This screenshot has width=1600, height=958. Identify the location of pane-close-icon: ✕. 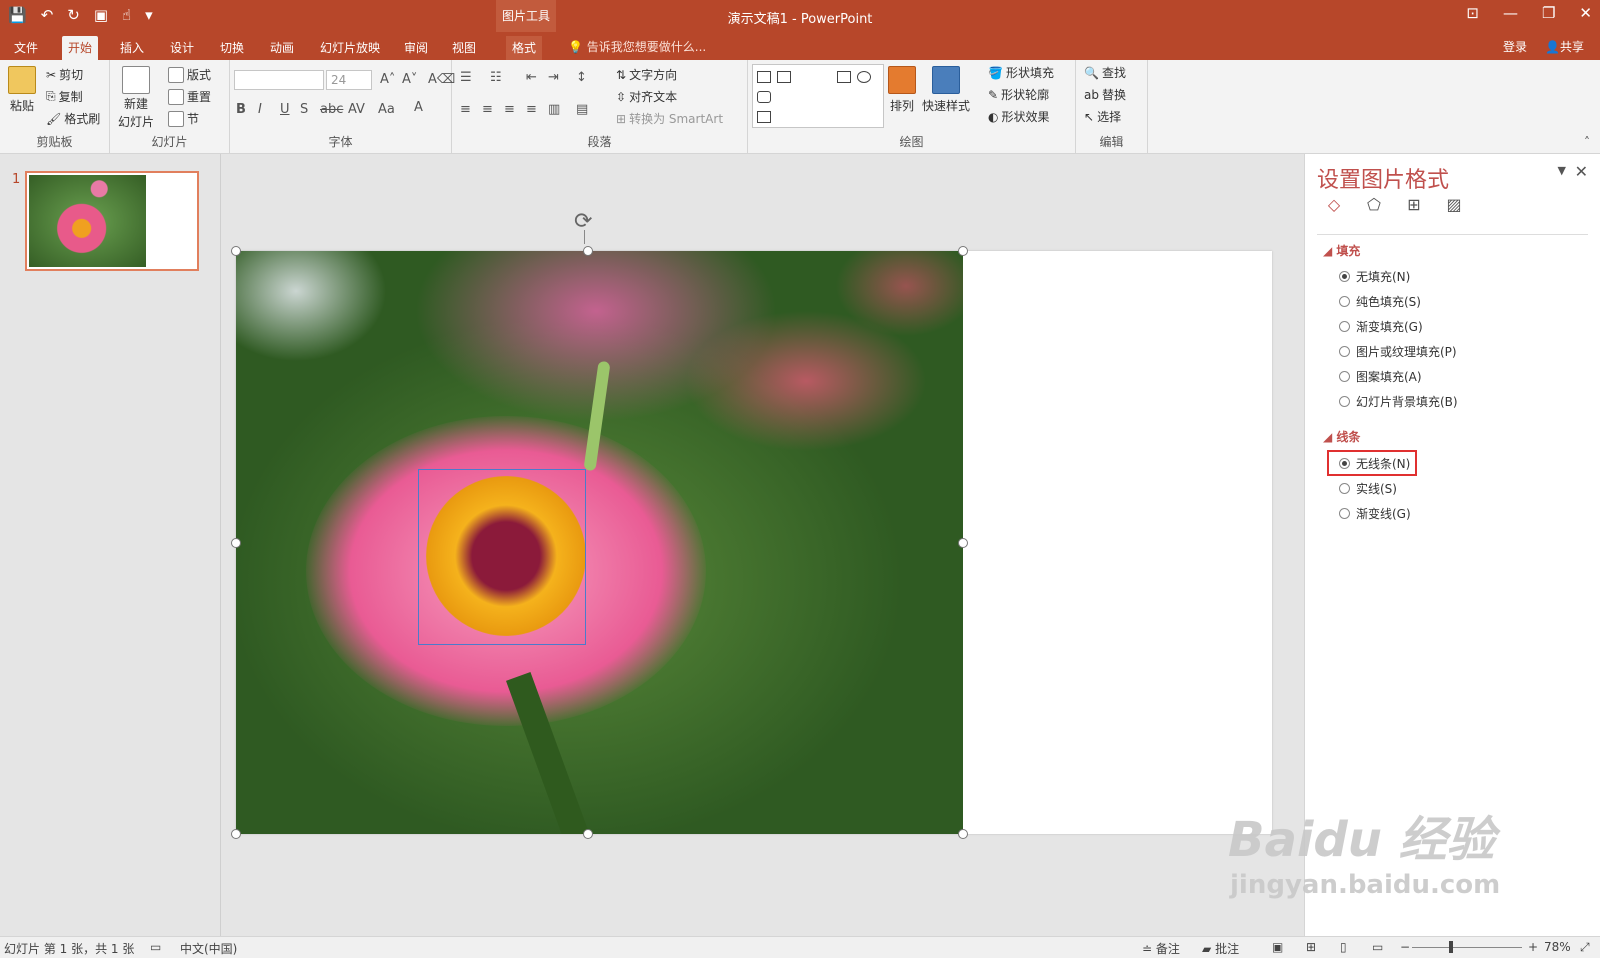
(1581, 171).